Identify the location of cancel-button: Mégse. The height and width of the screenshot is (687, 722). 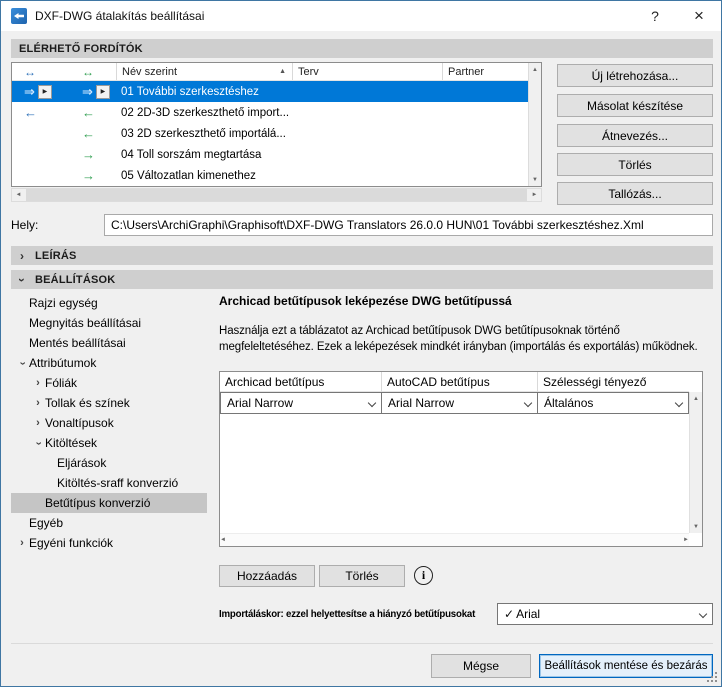
(481, 666).